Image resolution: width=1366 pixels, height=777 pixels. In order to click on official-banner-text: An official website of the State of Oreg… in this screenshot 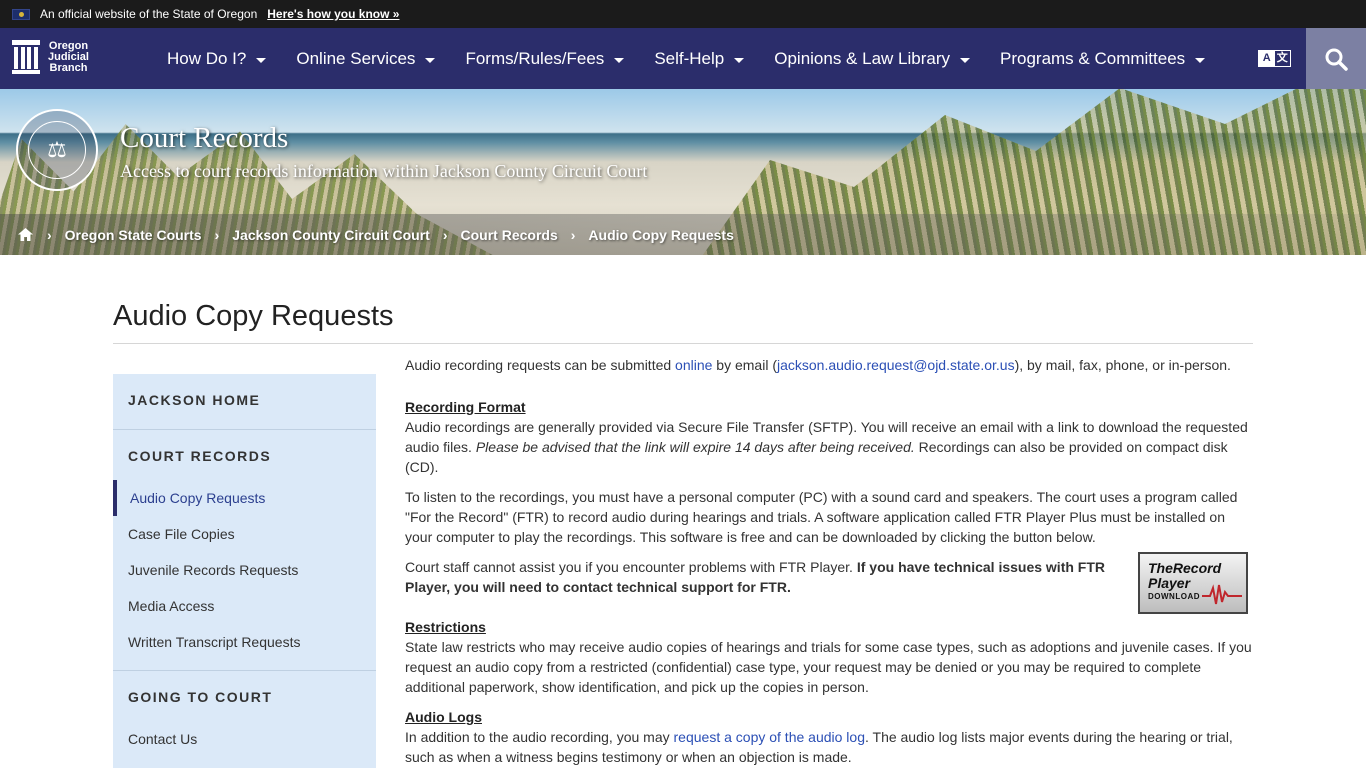, I will do `click(149, 14)`.